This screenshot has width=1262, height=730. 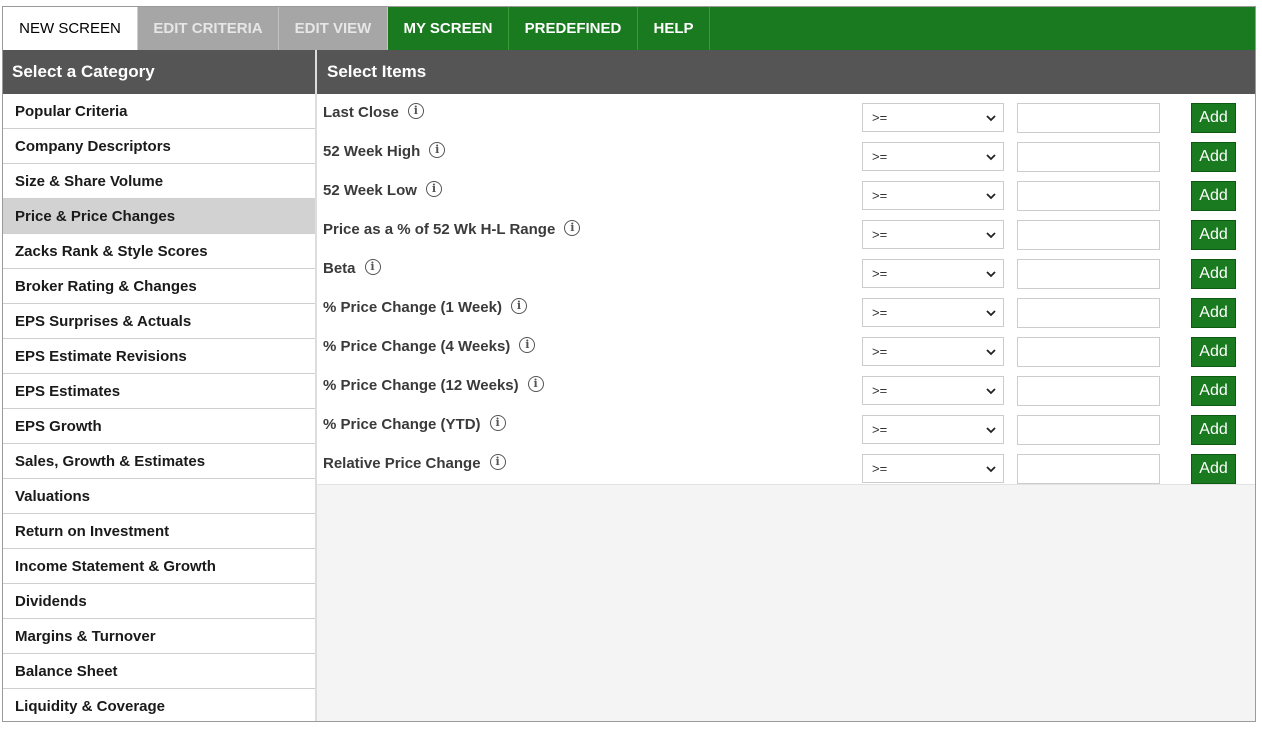 What do you see at coordinates (159, 531) in the screenshot?
I see `category-item: Return on Investment` at bounding box center [159, 531].